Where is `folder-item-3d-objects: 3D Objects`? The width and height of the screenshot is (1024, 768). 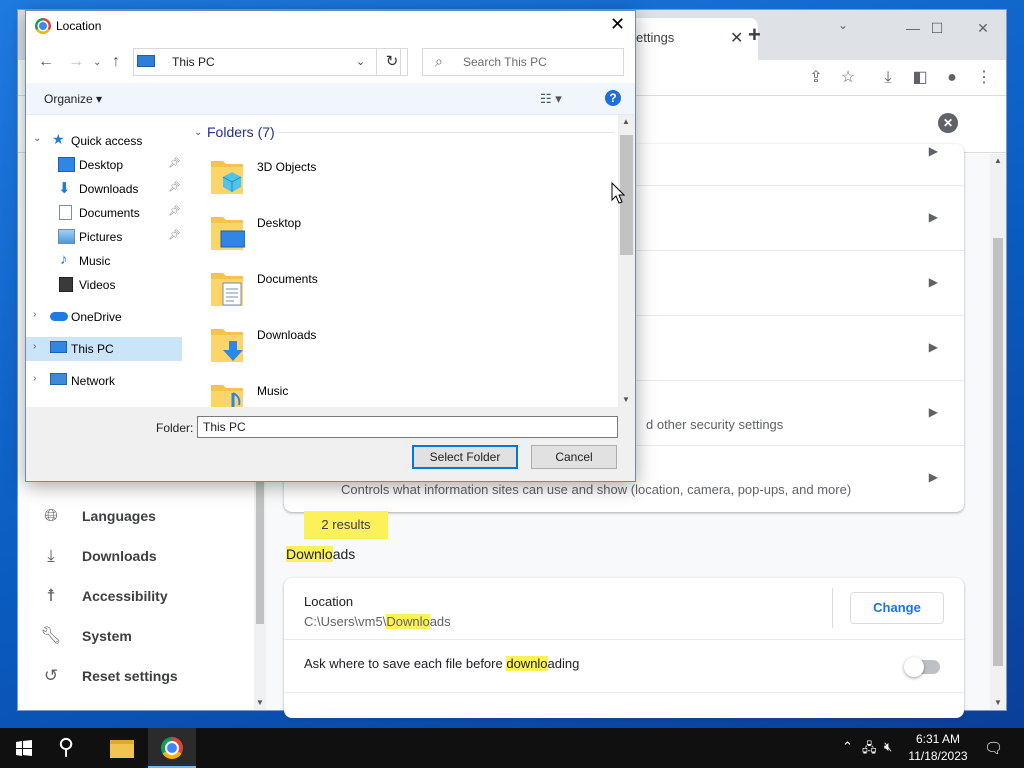 folder-item-3d-objects: 3D Objects is located at coordinates (269, 181).